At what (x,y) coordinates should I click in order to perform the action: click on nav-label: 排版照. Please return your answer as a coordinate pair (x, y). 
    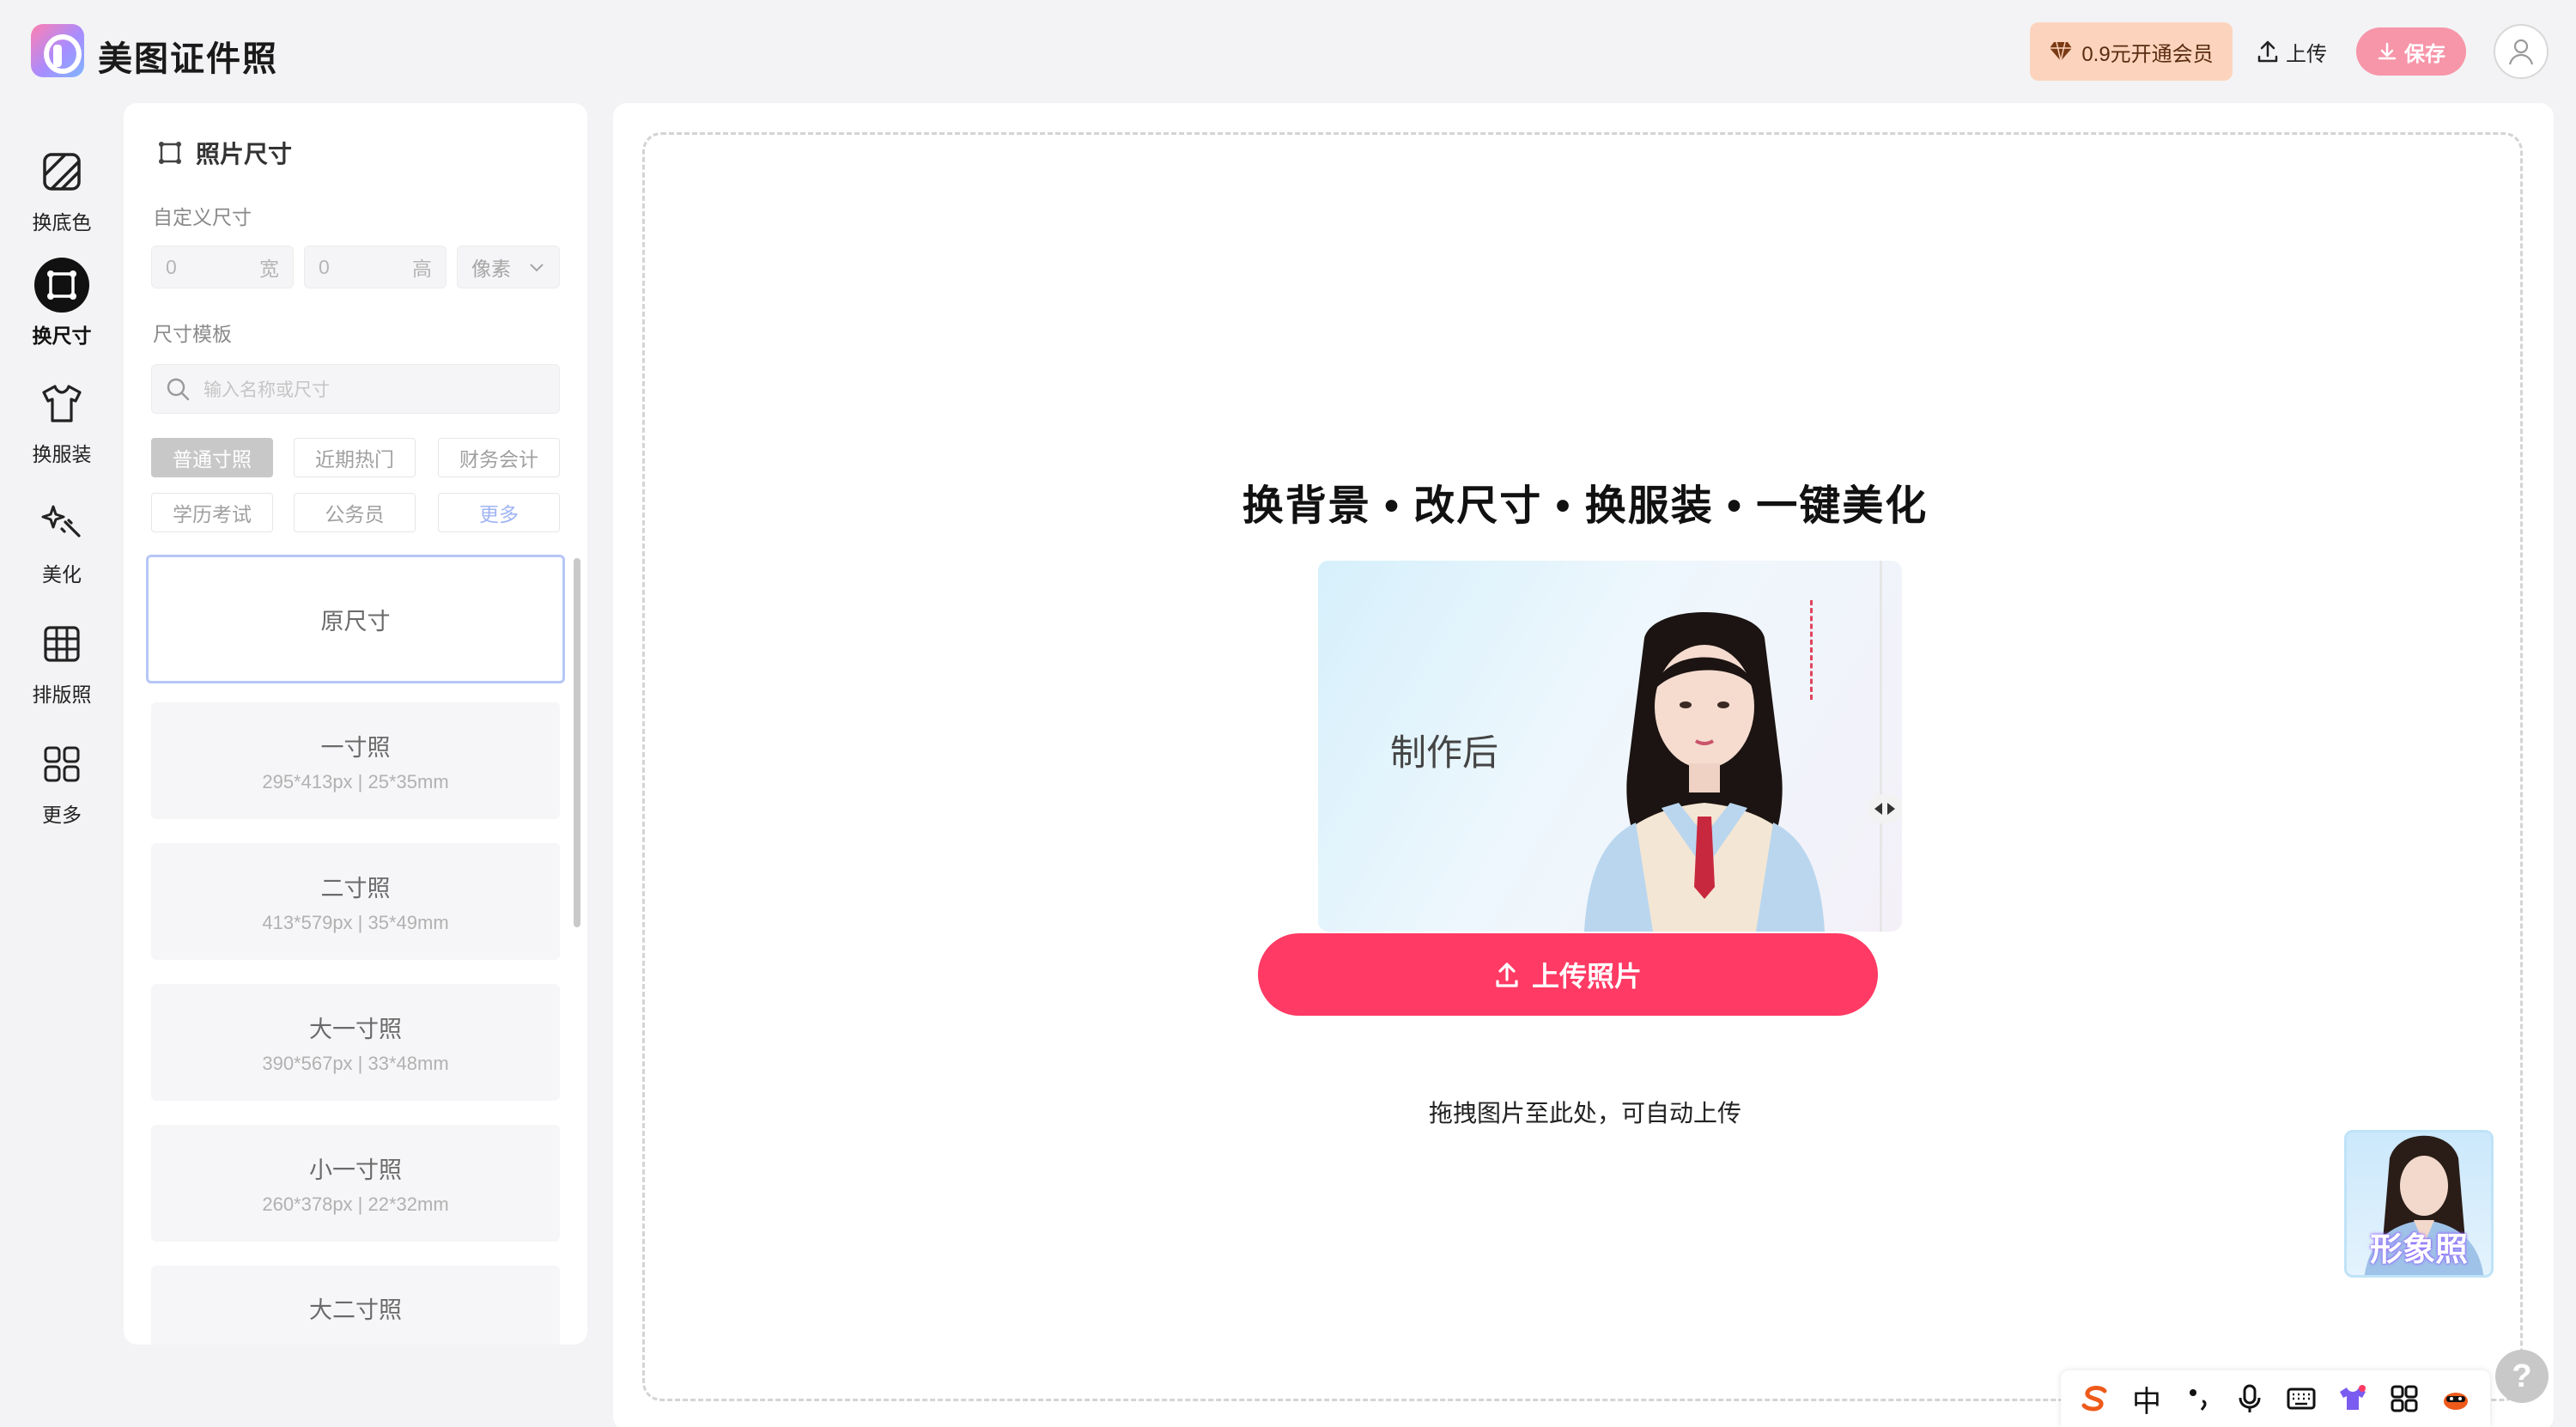
    Looking at the image, I should click on (62, 694).